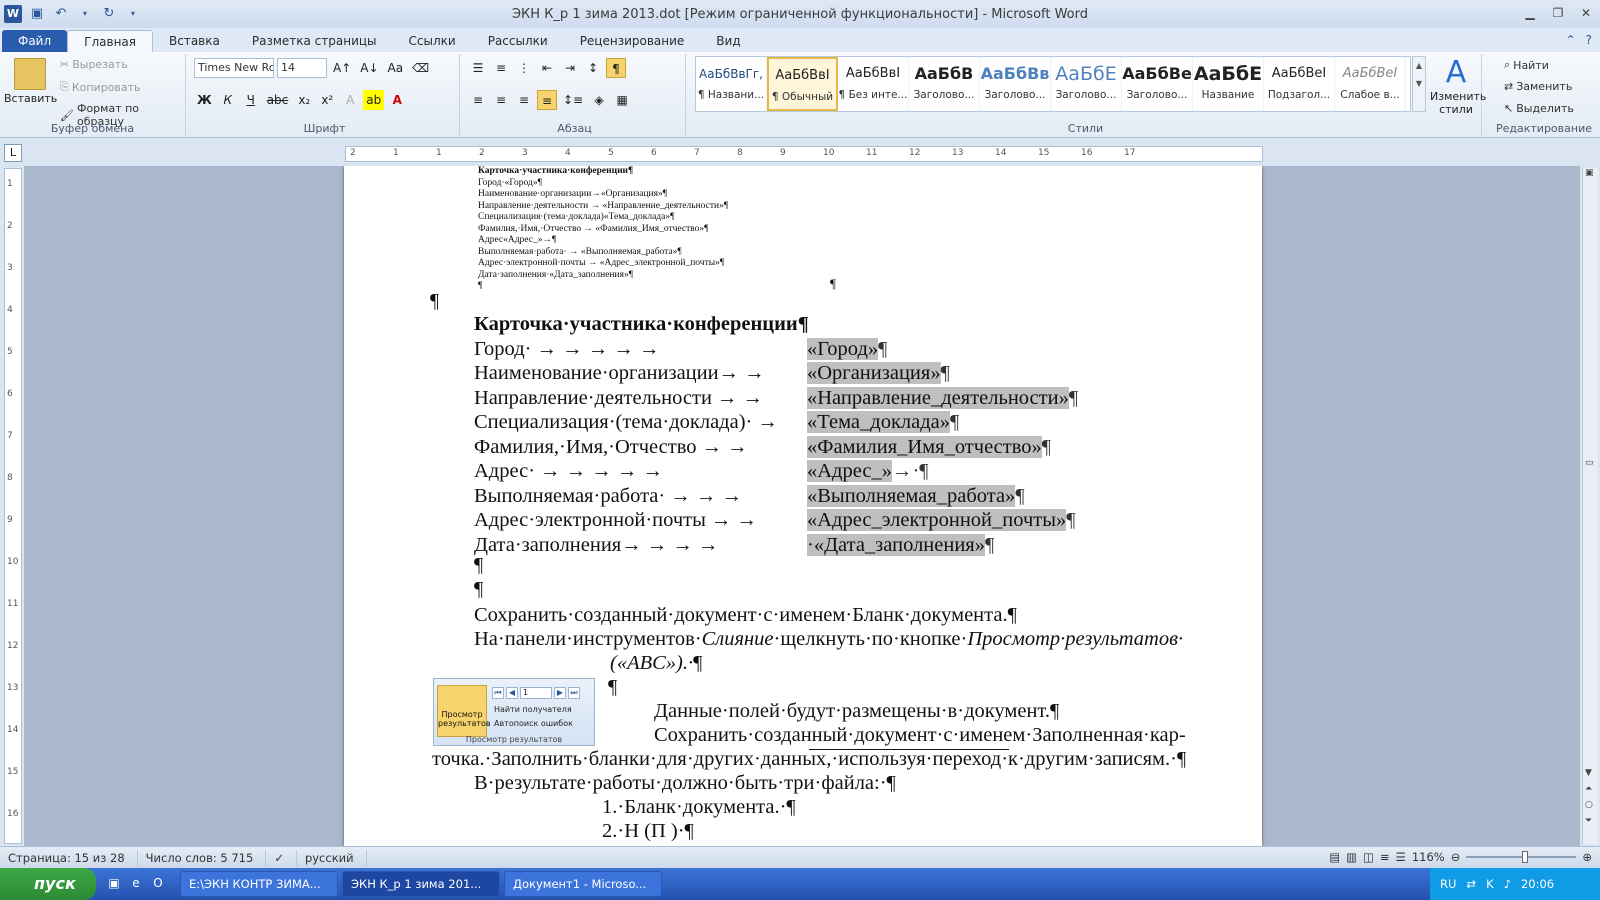 The image size is (1600, 900). I want to click on merge-field: «Адрес_электронной_почты», so click(937, 520).